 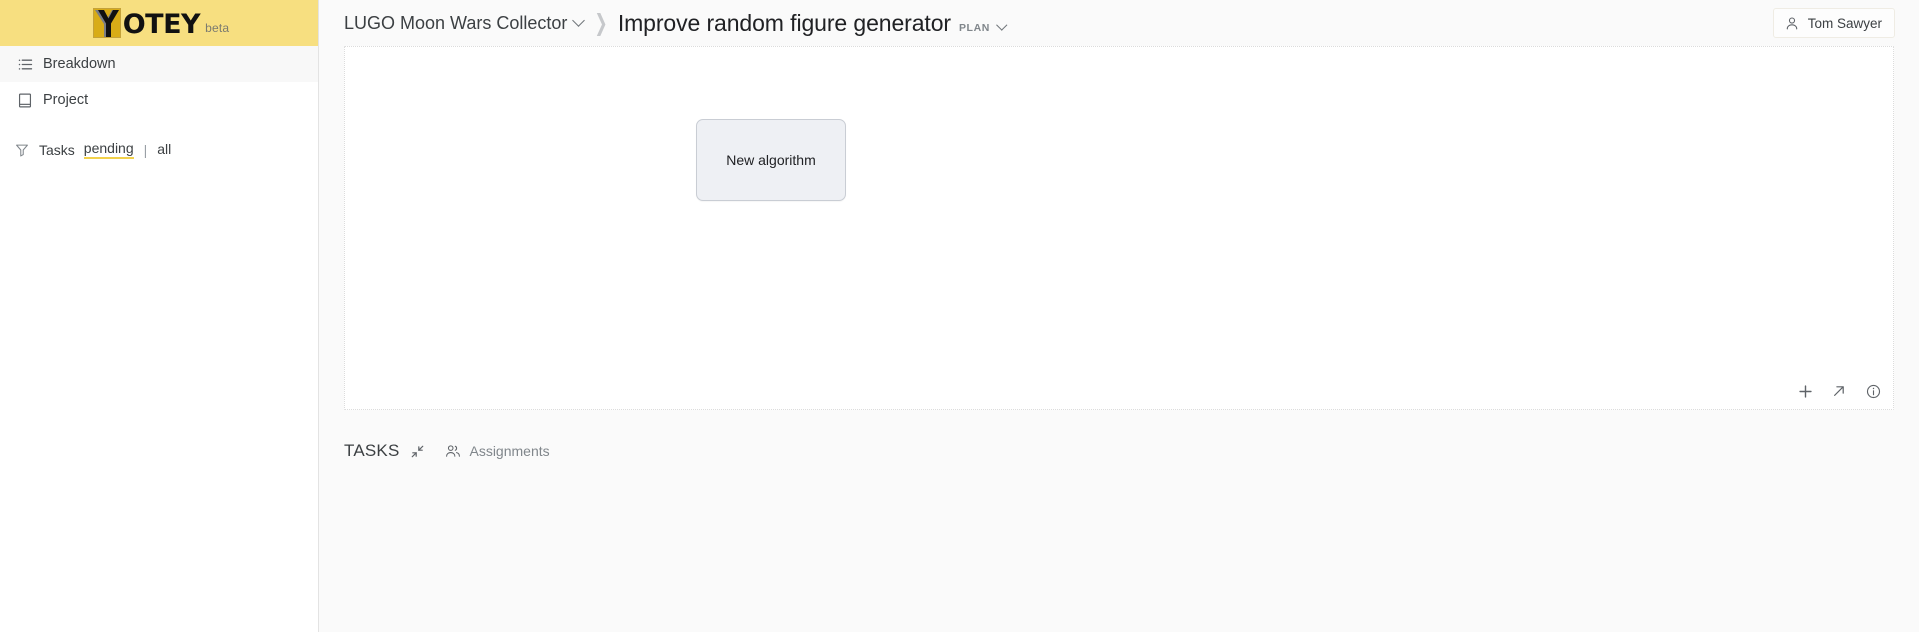 What do you see at coordinates (25, 100) in the screenshot?
I see `book-icon` at bounding box center [25, 100].